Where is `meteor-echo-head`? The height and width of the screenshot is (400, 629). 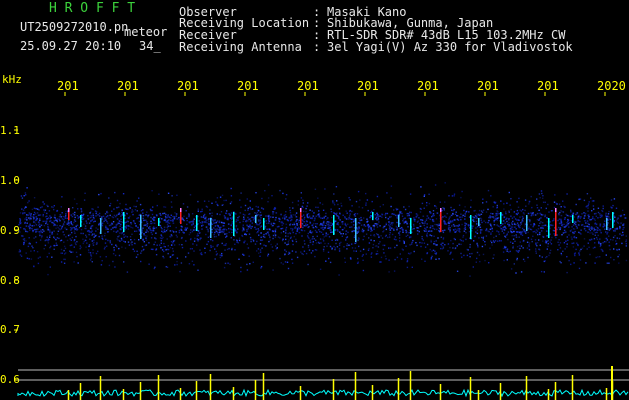
meteor-echo-head is located at coordinates (441, 210).